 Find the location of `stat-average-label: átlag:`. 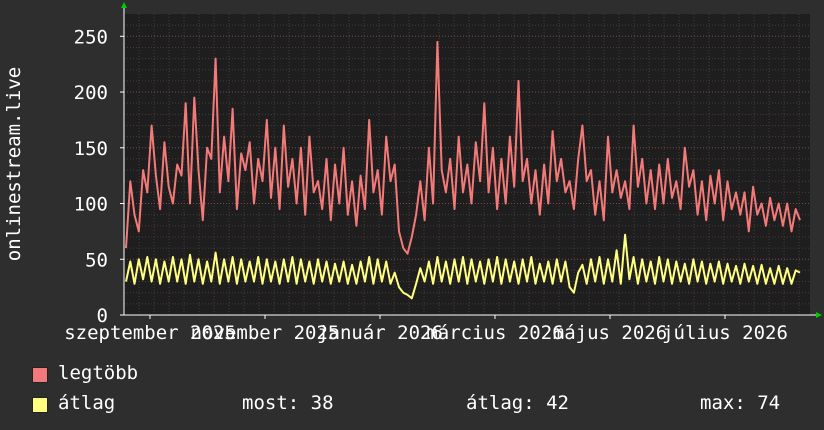

stat-average-label: átlag: is located at coordinates (500, 403).